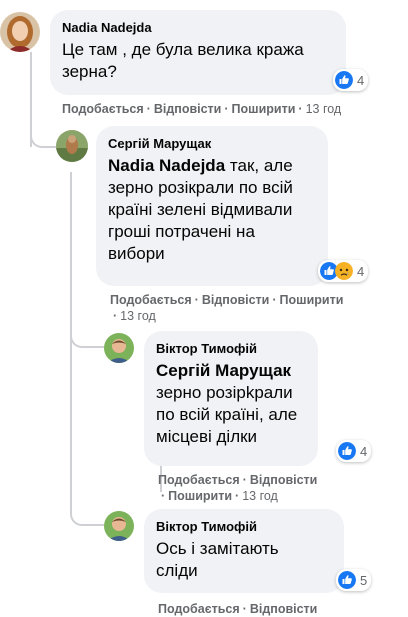  I want to click on reaction-summary: 5, so click(354, 580).